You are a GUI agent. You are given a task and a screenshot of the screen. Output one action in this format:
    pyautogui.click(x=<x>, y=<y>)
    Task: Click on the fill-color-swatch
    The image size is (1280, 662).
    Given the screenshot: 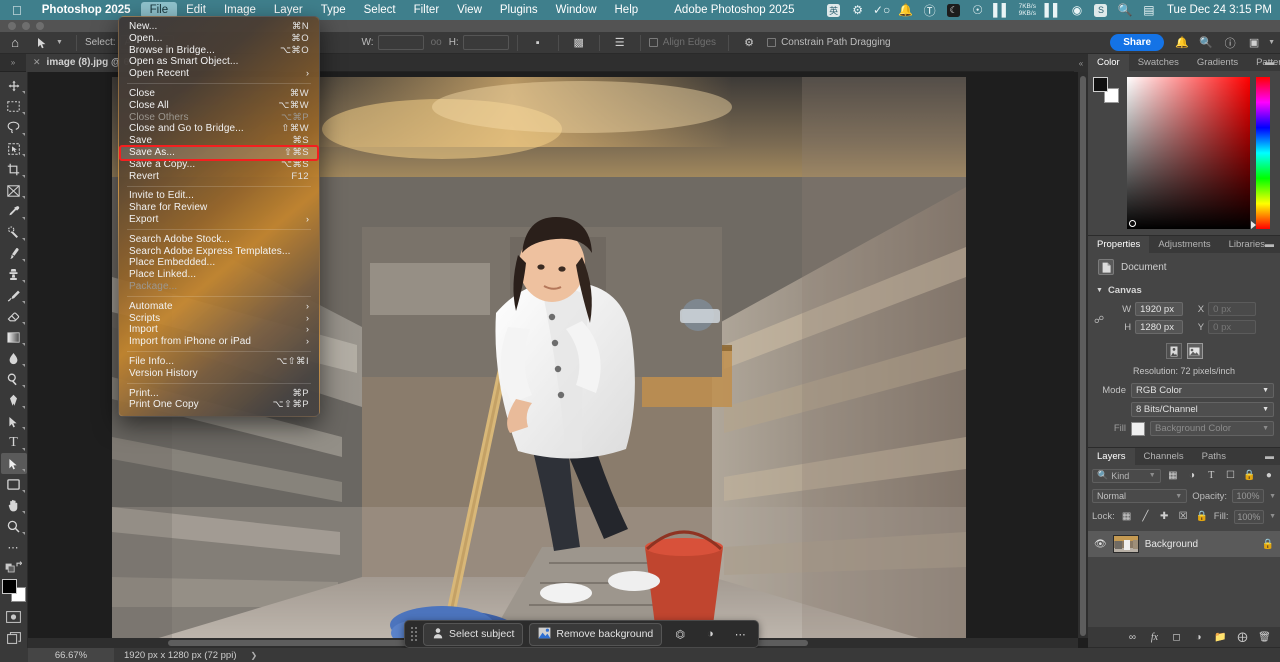 What is the action you would take?
    pyautogui.click(x=1138, y=428)
    